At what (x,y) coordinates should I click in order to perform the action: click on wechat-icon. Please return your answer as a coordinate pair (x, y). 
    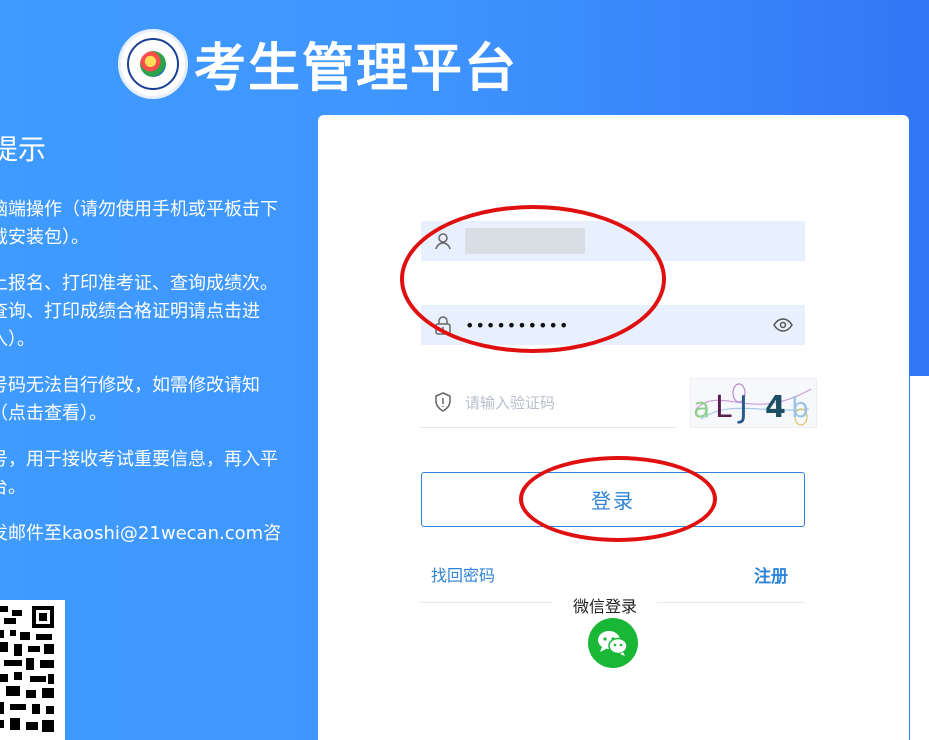
    Looking at the image, I should click on (613, 643).